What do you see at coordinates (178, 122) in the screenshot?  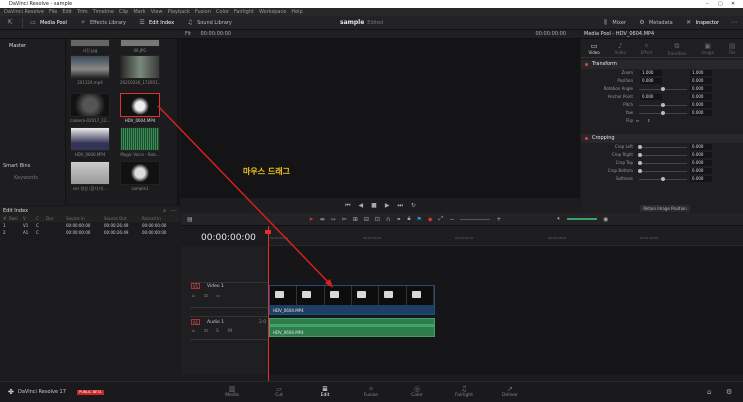 I see `media-pool-scrollbar` at bounding box center [178, 122].